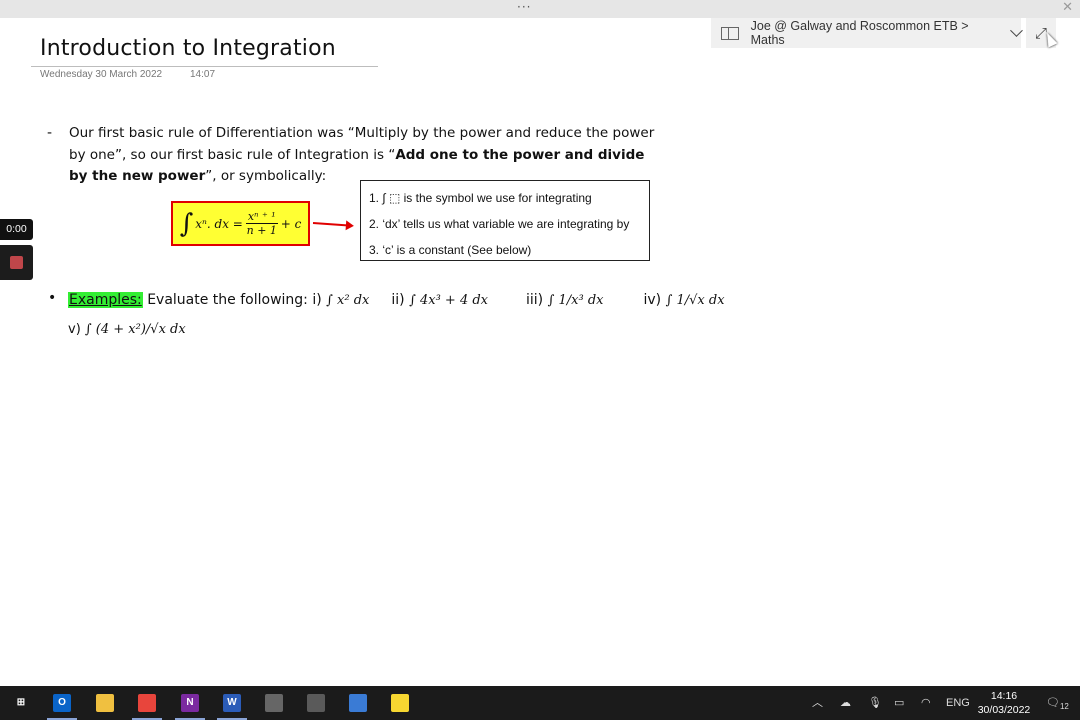 The height and width of the screenshot is (724, 1080). Describe the element at coordinates (400, 703) in the screenshot. I see `sticky-notes-icon` at that location.